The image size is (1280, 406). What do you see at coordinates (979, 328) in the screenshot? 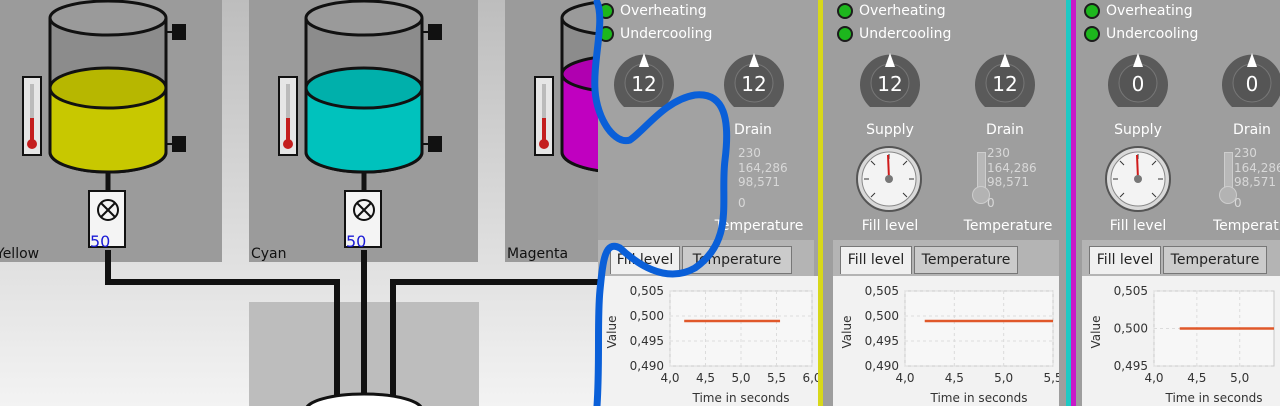
I see `plot-area` at bounding box center [979, 328].